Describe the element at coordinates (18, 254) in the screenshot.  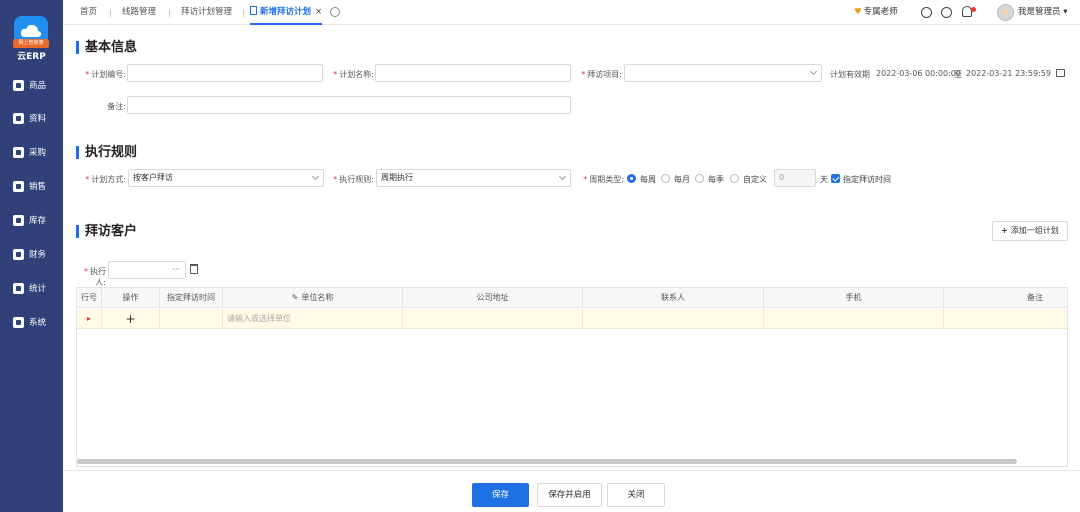
I see `finance-icon` at that location.